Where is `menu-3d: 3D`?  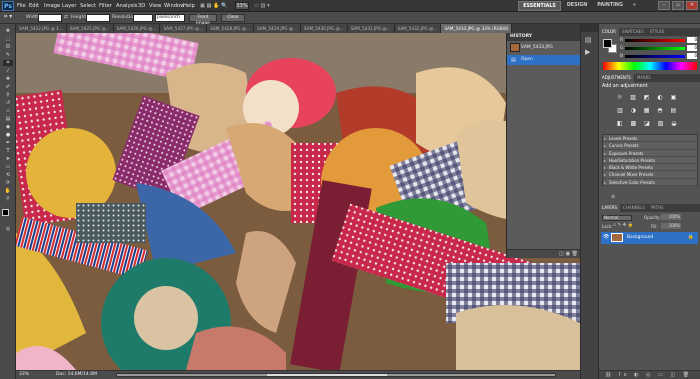
menu-3d: 3D is located at coordinates (141, 6).